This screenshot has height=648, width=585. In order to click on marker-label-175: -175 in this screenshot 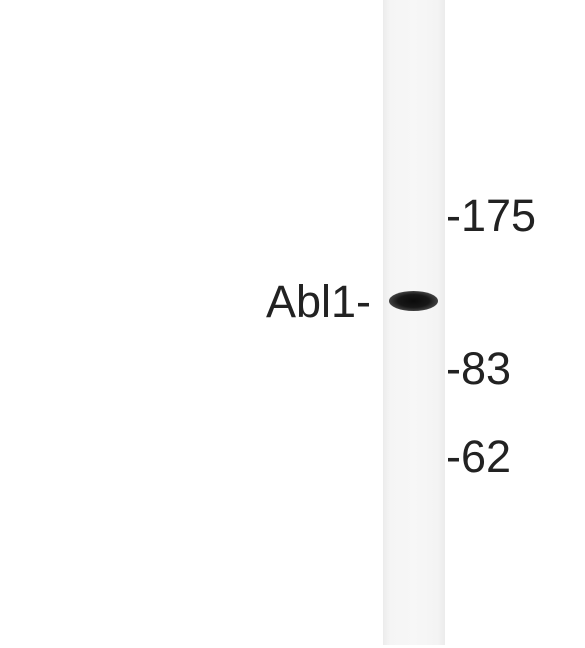, I will do `click(491, 215)`.